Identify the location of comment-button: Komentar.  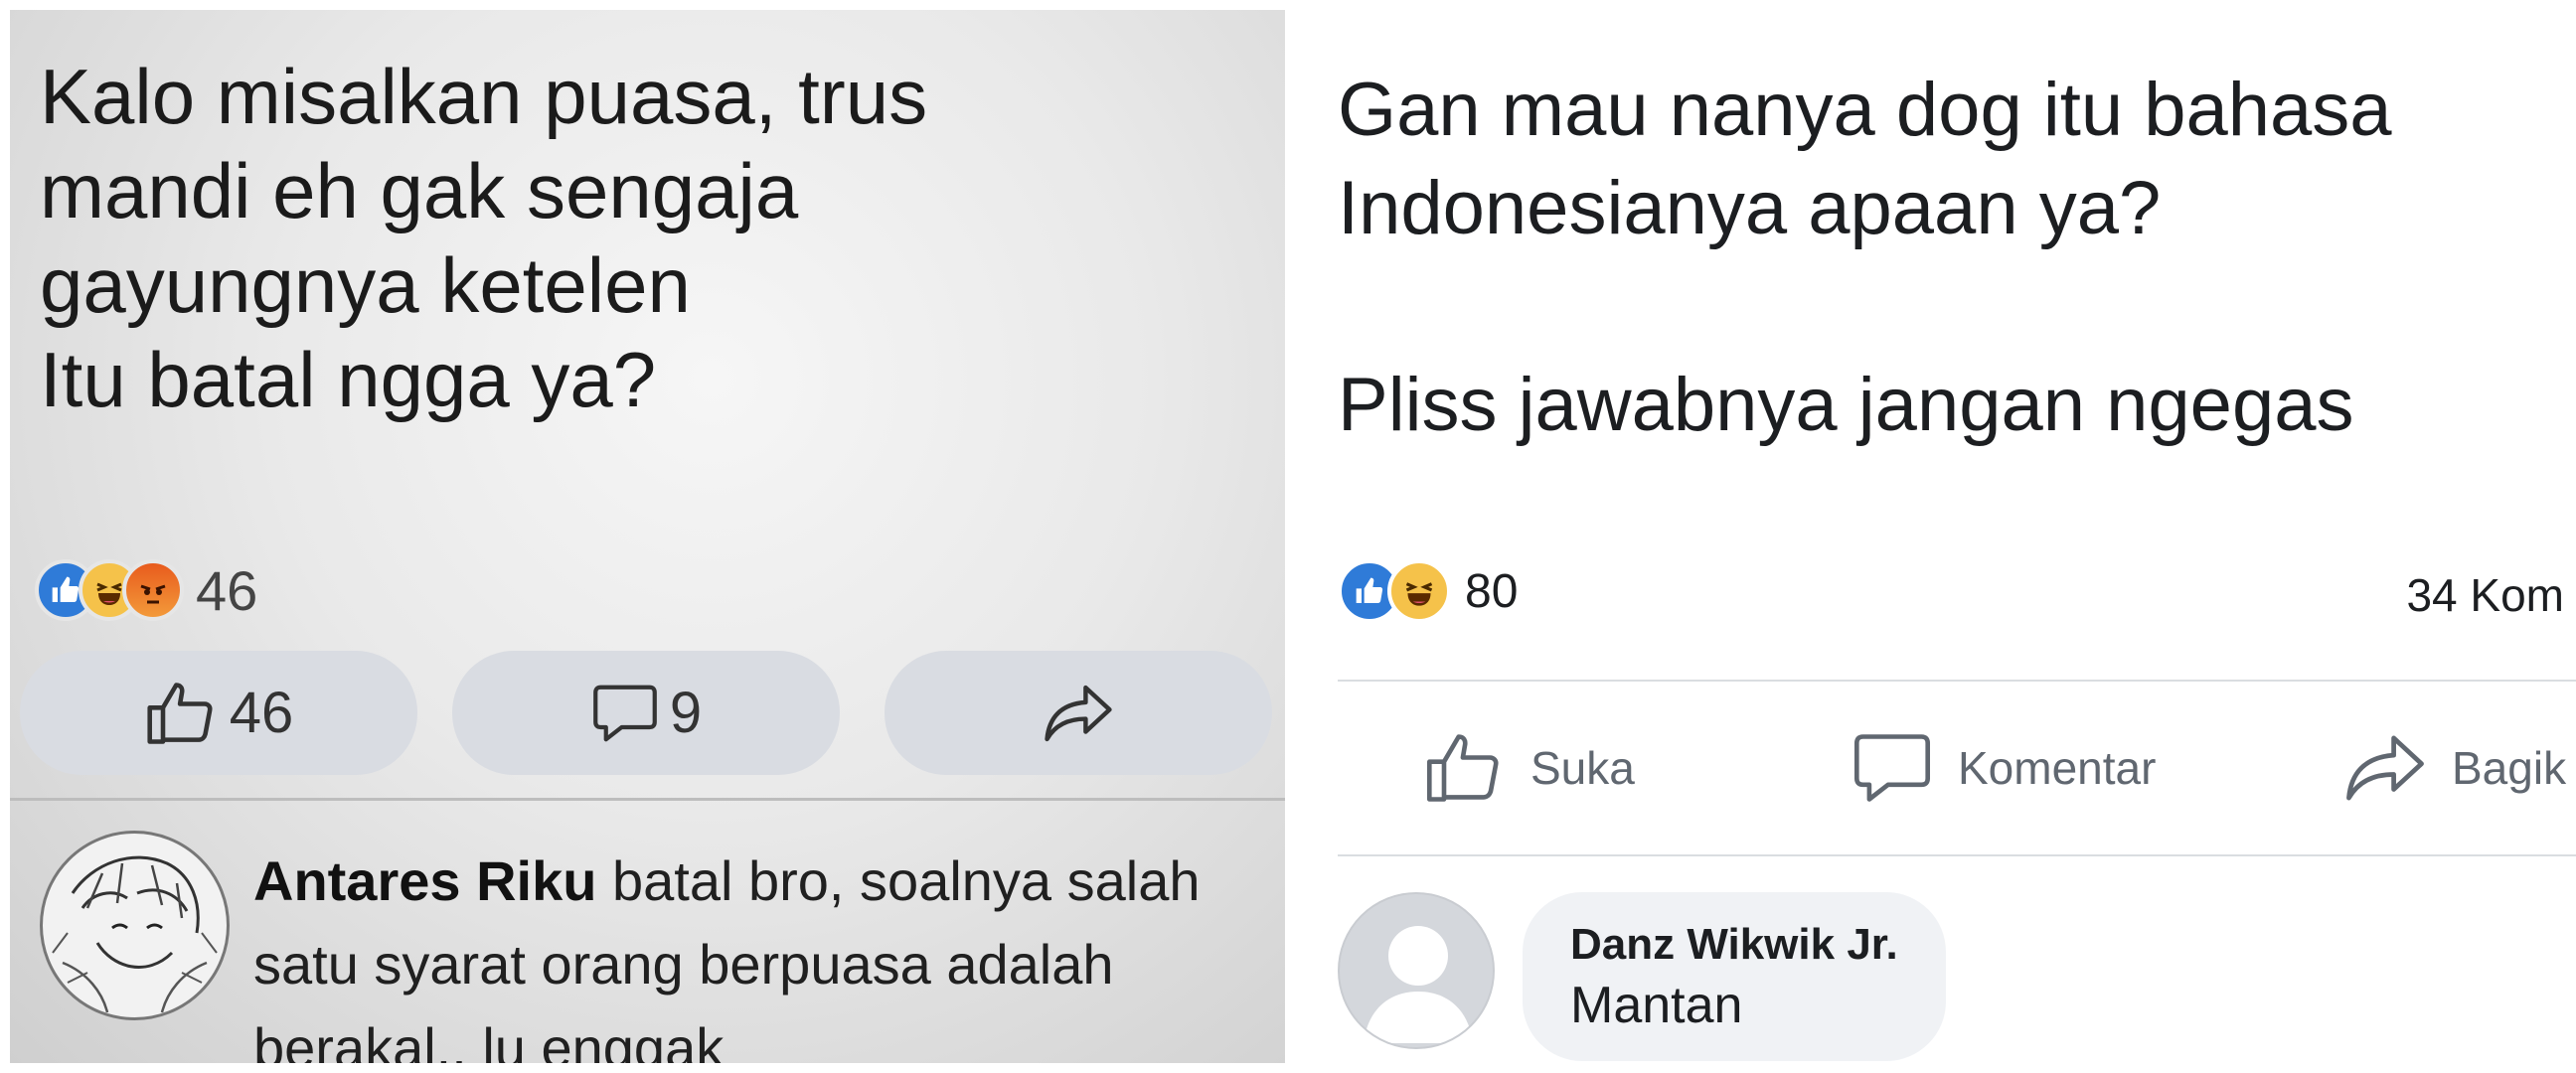
(2003, 768).